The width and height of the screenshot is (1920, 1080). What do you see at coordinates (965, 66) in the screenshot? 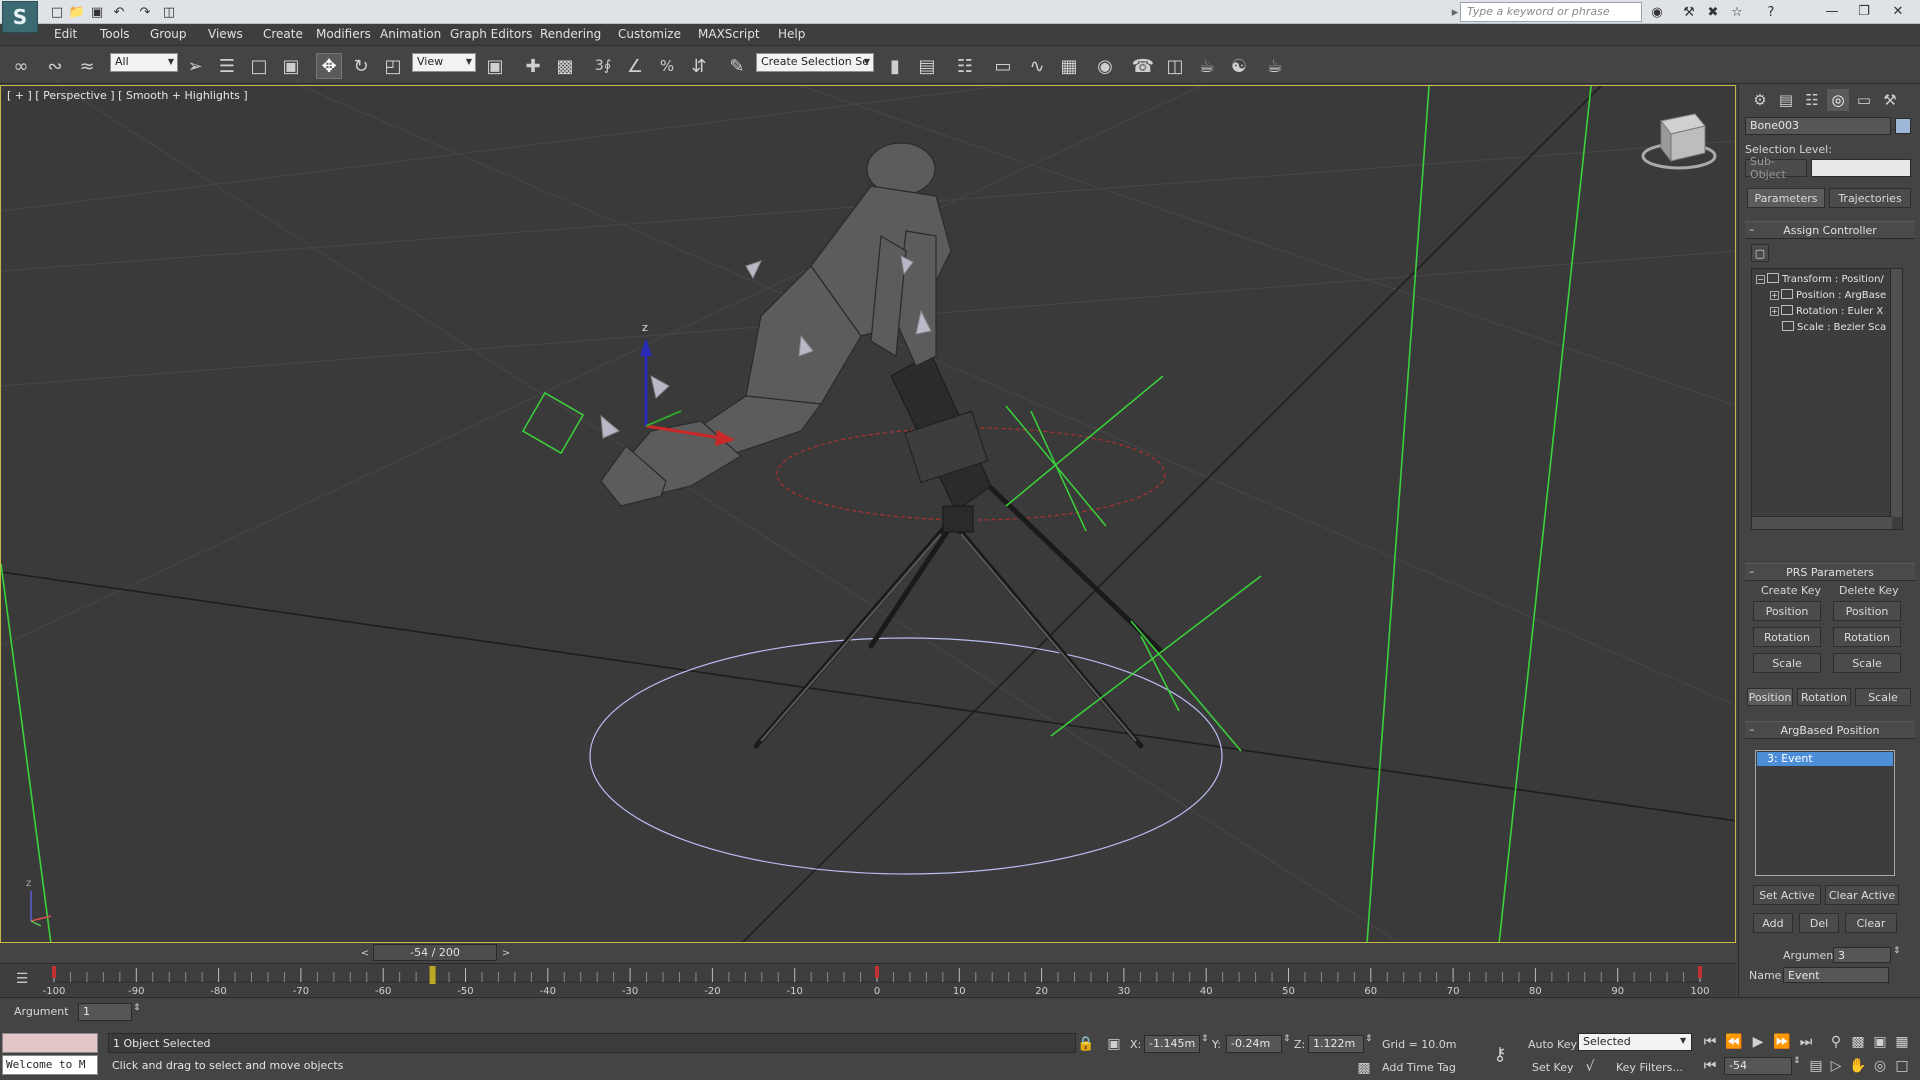
I see `layer-manager-icon: ☷` at bounding box center [965, 66].